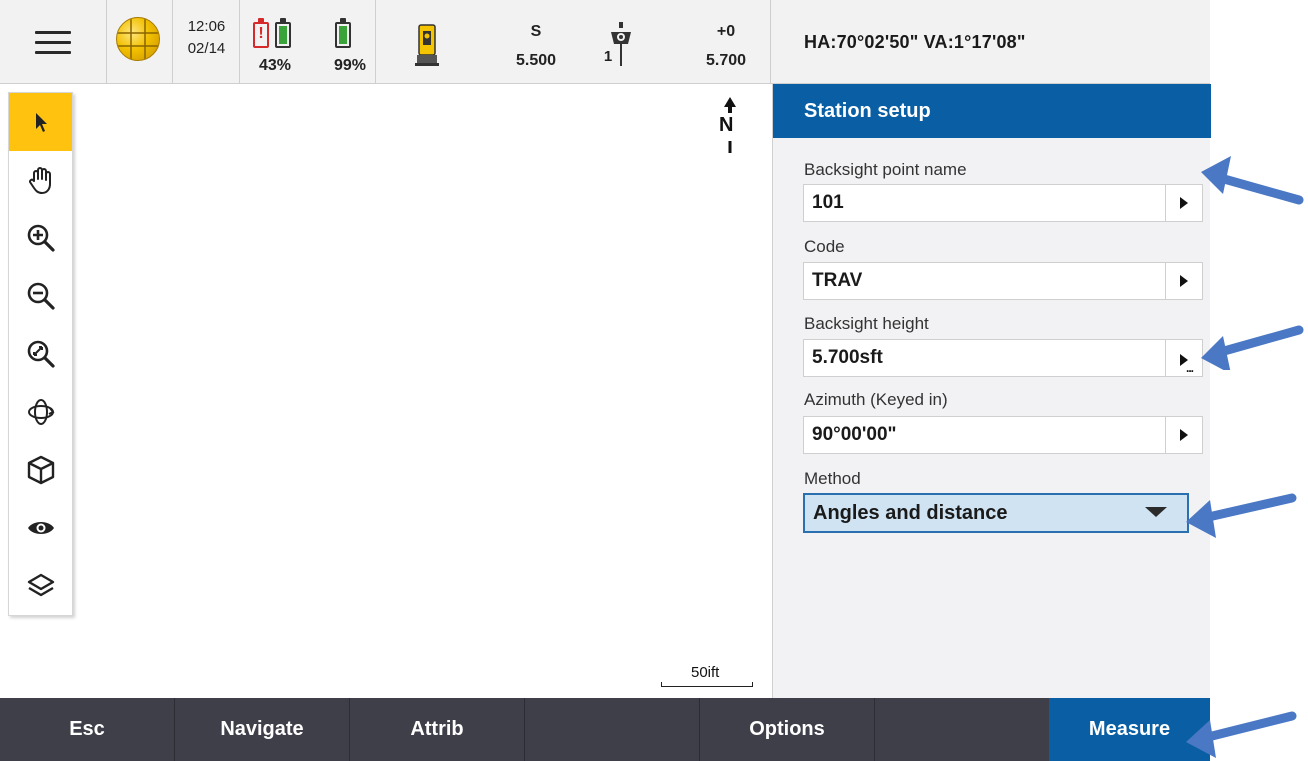 This screenshot has height=761, width=1308. I want to click on orbit-icon, so click(41, 412).